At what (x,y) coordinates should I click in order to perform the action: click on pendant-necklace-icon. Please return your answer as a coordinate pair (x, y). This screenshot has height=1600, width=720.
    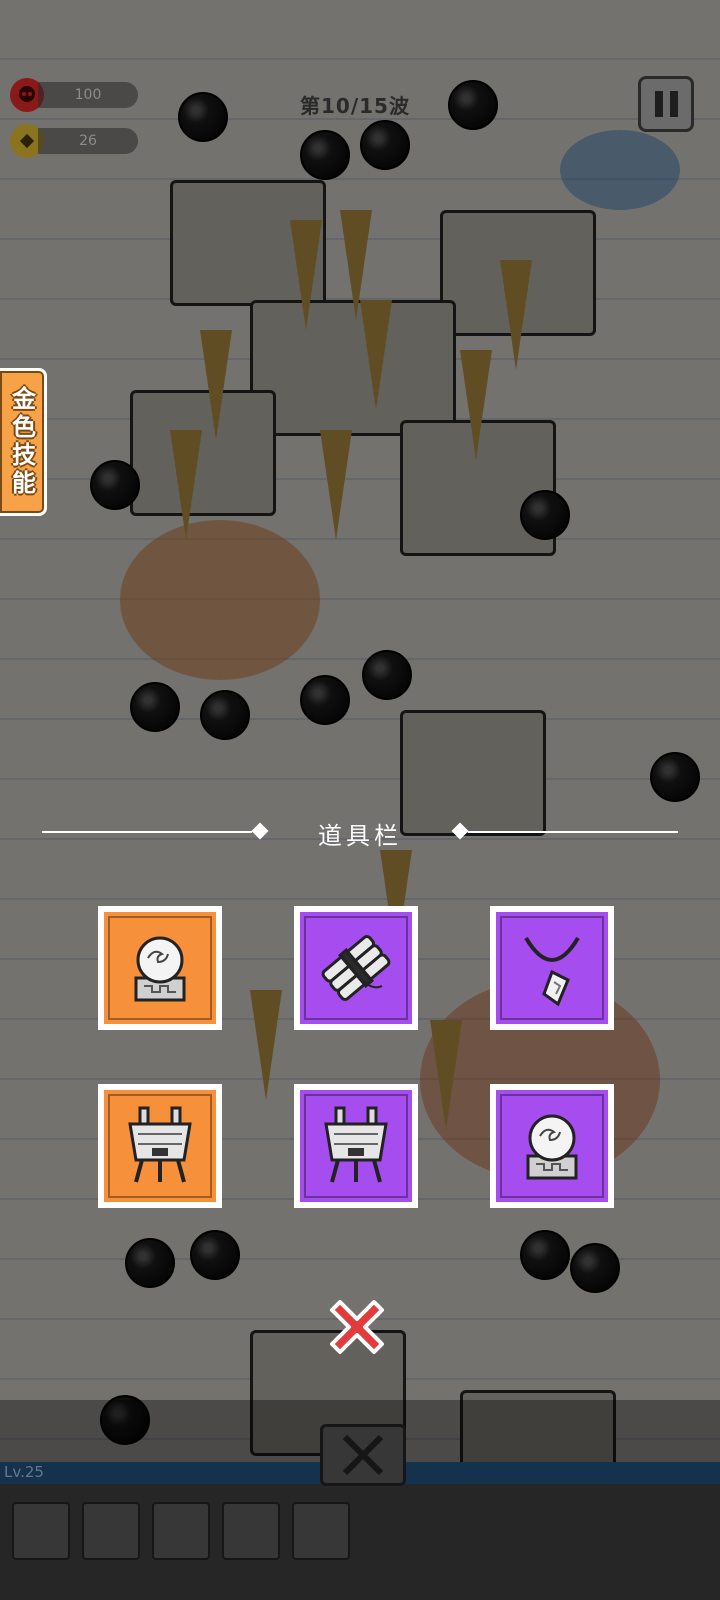
    Looking at the image, I should click on (552, 971).